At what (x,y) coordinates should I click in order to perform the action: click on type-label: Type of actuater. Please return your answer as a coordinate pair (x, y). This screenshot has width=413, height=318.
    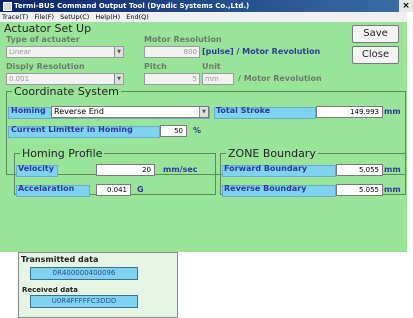
    Looking at the image, I should click on (43, 39).